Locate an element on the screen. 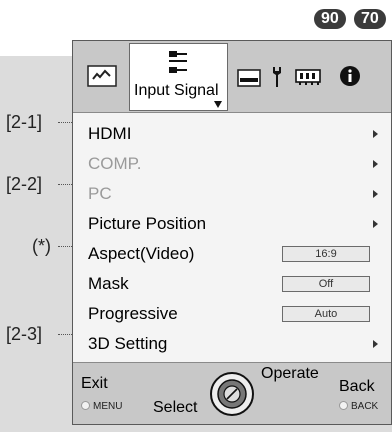 This screenshot has height=432, width=392. wrench-icon is located at coordinates (277, 77).